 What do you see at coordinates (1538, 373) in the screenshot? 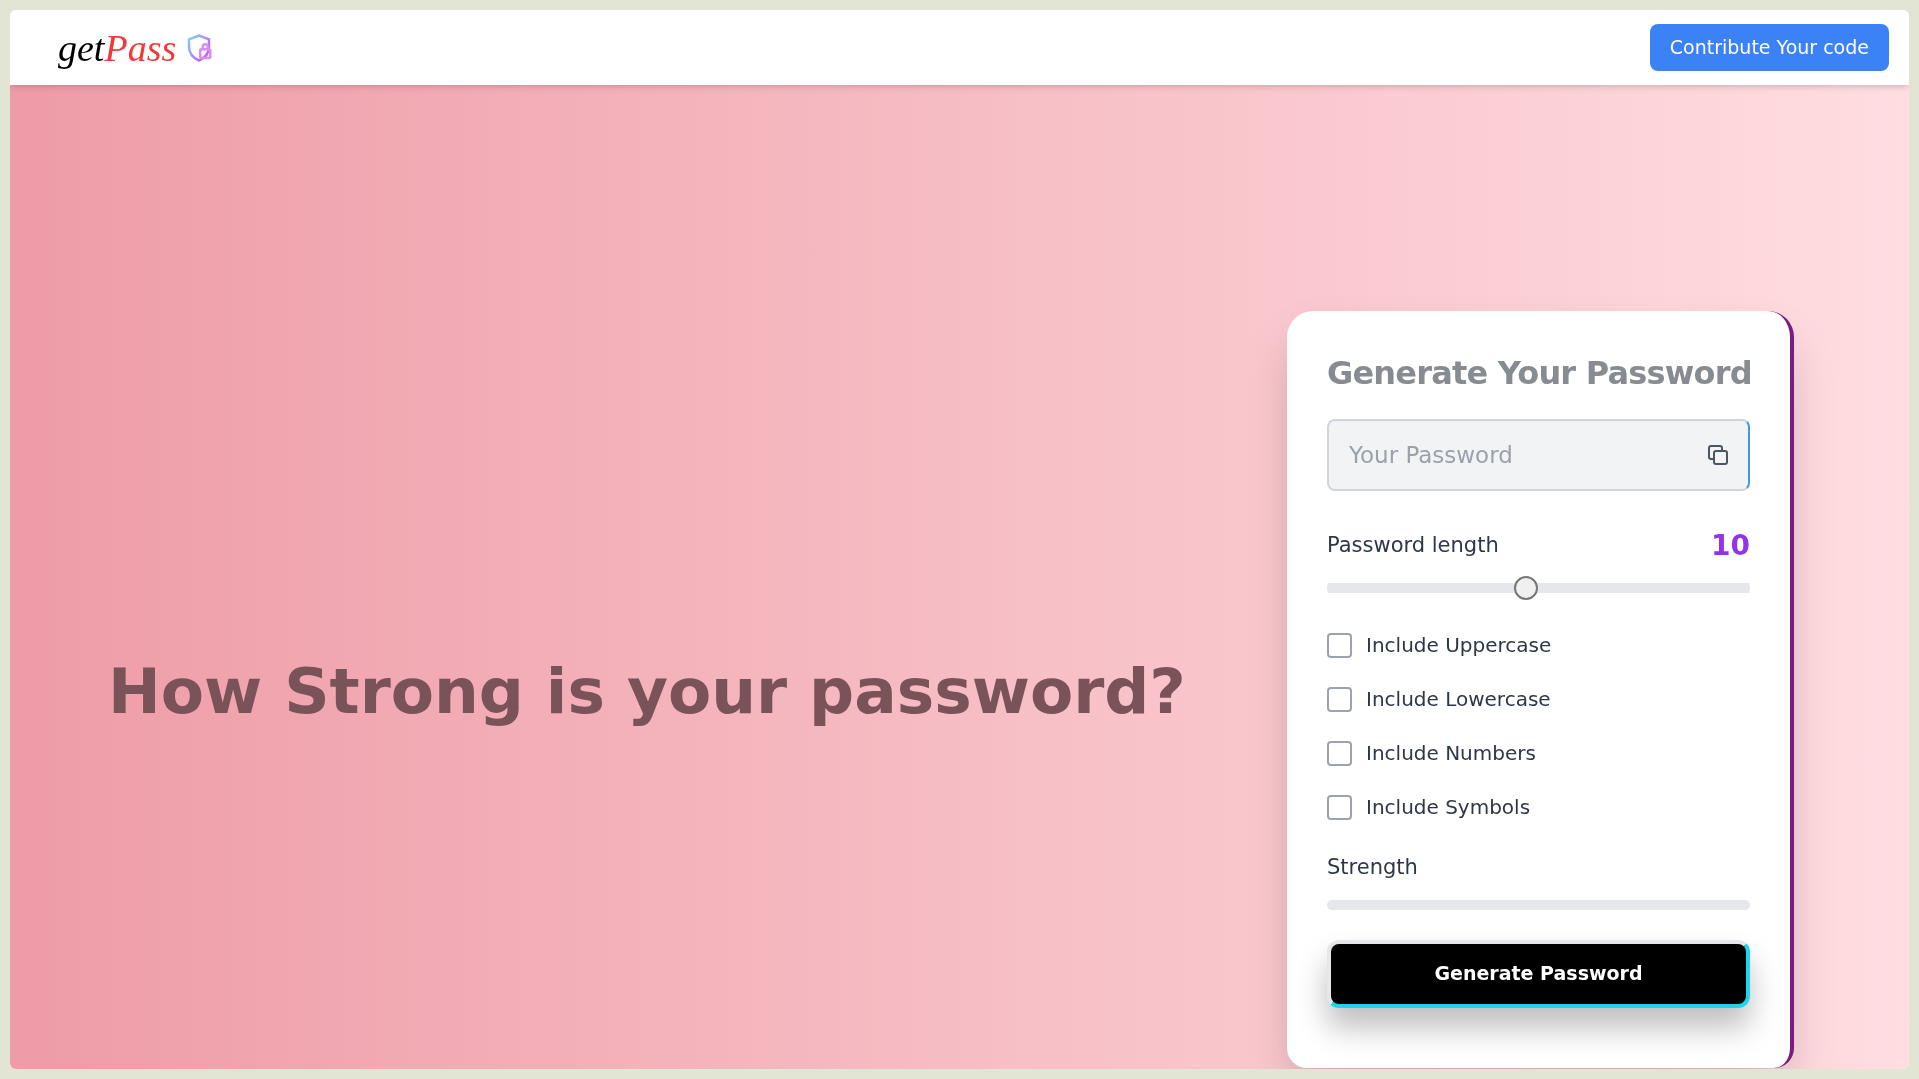
I see `card-title: Generate Your Password` at bounding box center [1538, 373].